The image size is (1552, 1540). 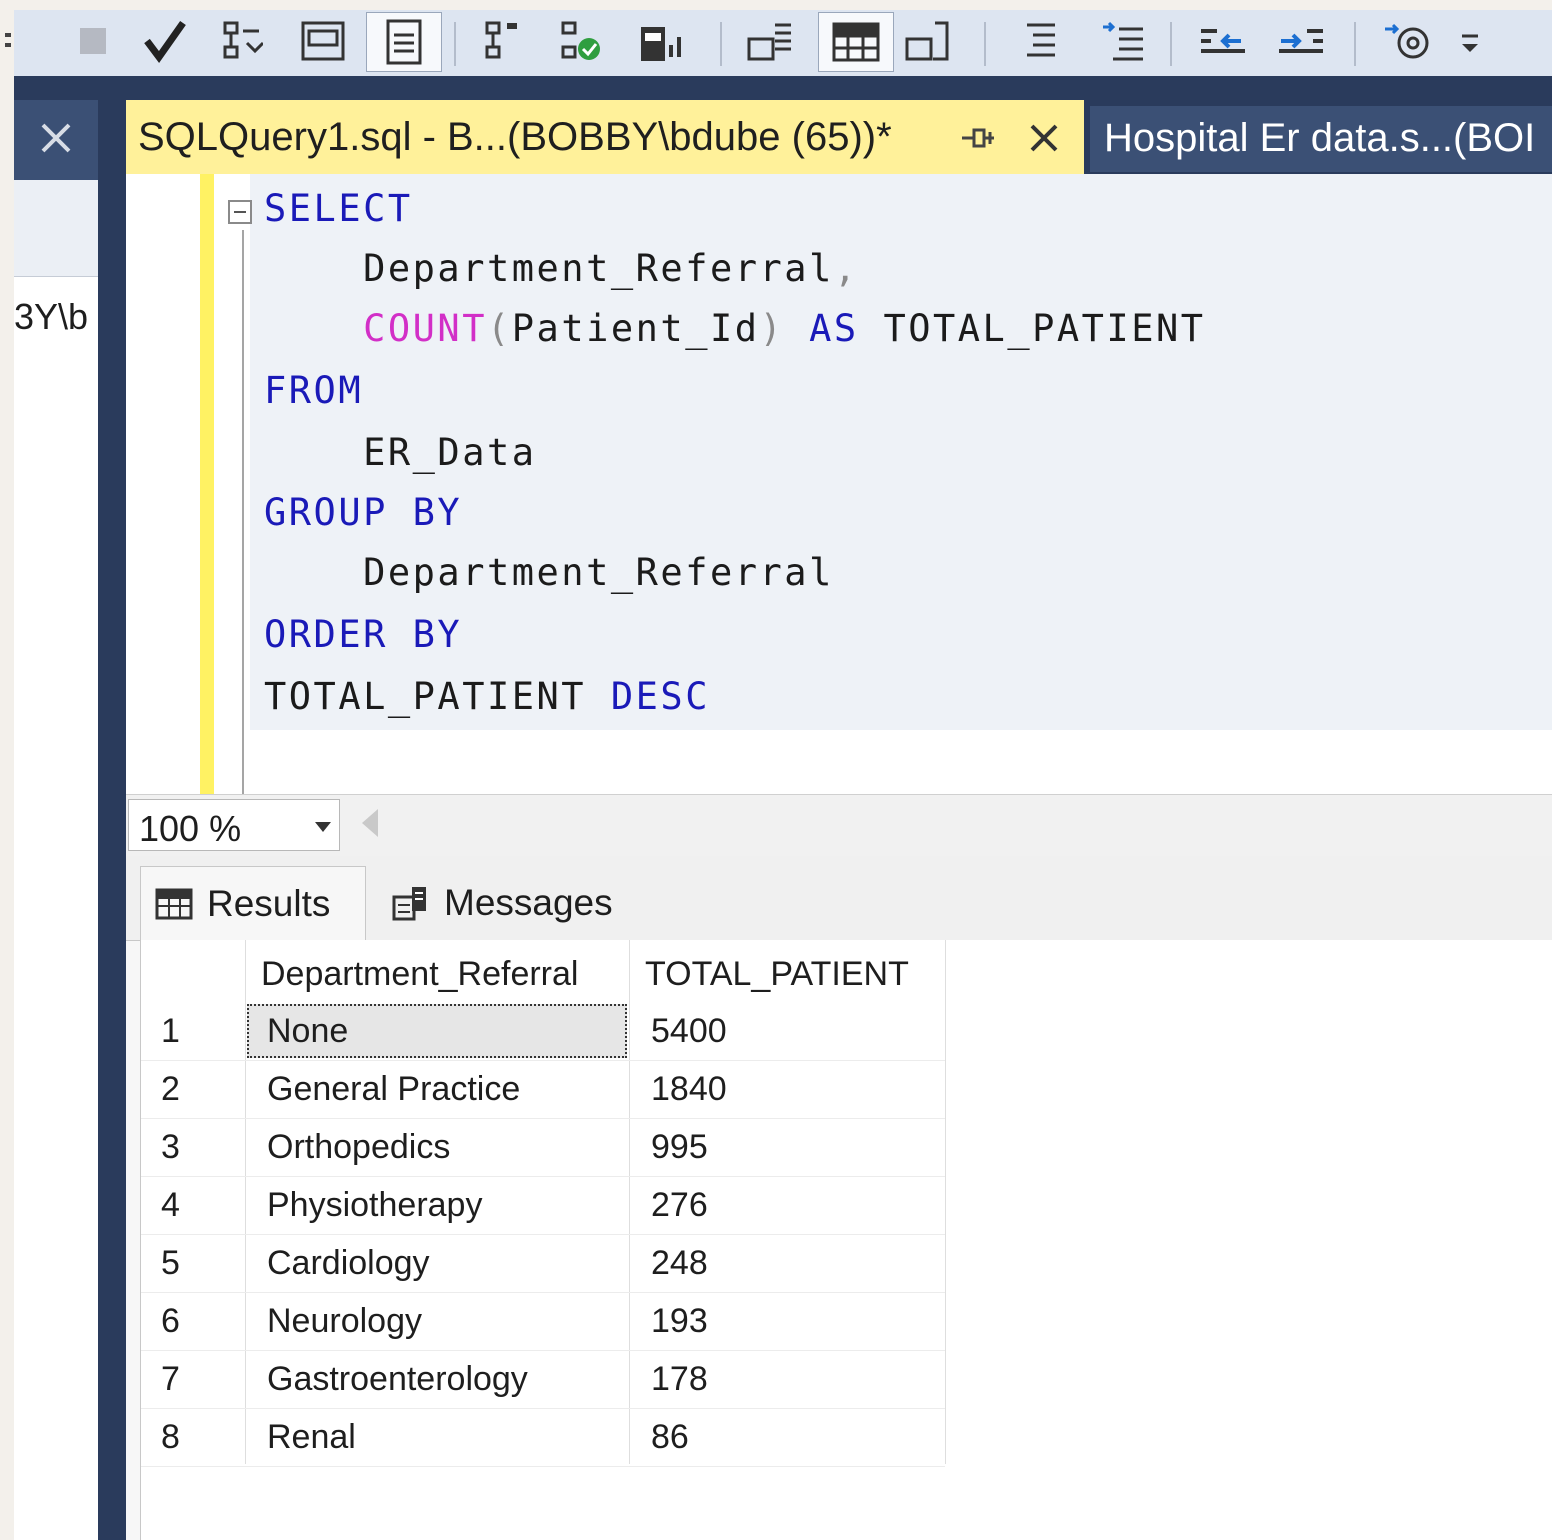 I want to click on cell-department-referral: Cardiology, so click(x=348, y=1263).